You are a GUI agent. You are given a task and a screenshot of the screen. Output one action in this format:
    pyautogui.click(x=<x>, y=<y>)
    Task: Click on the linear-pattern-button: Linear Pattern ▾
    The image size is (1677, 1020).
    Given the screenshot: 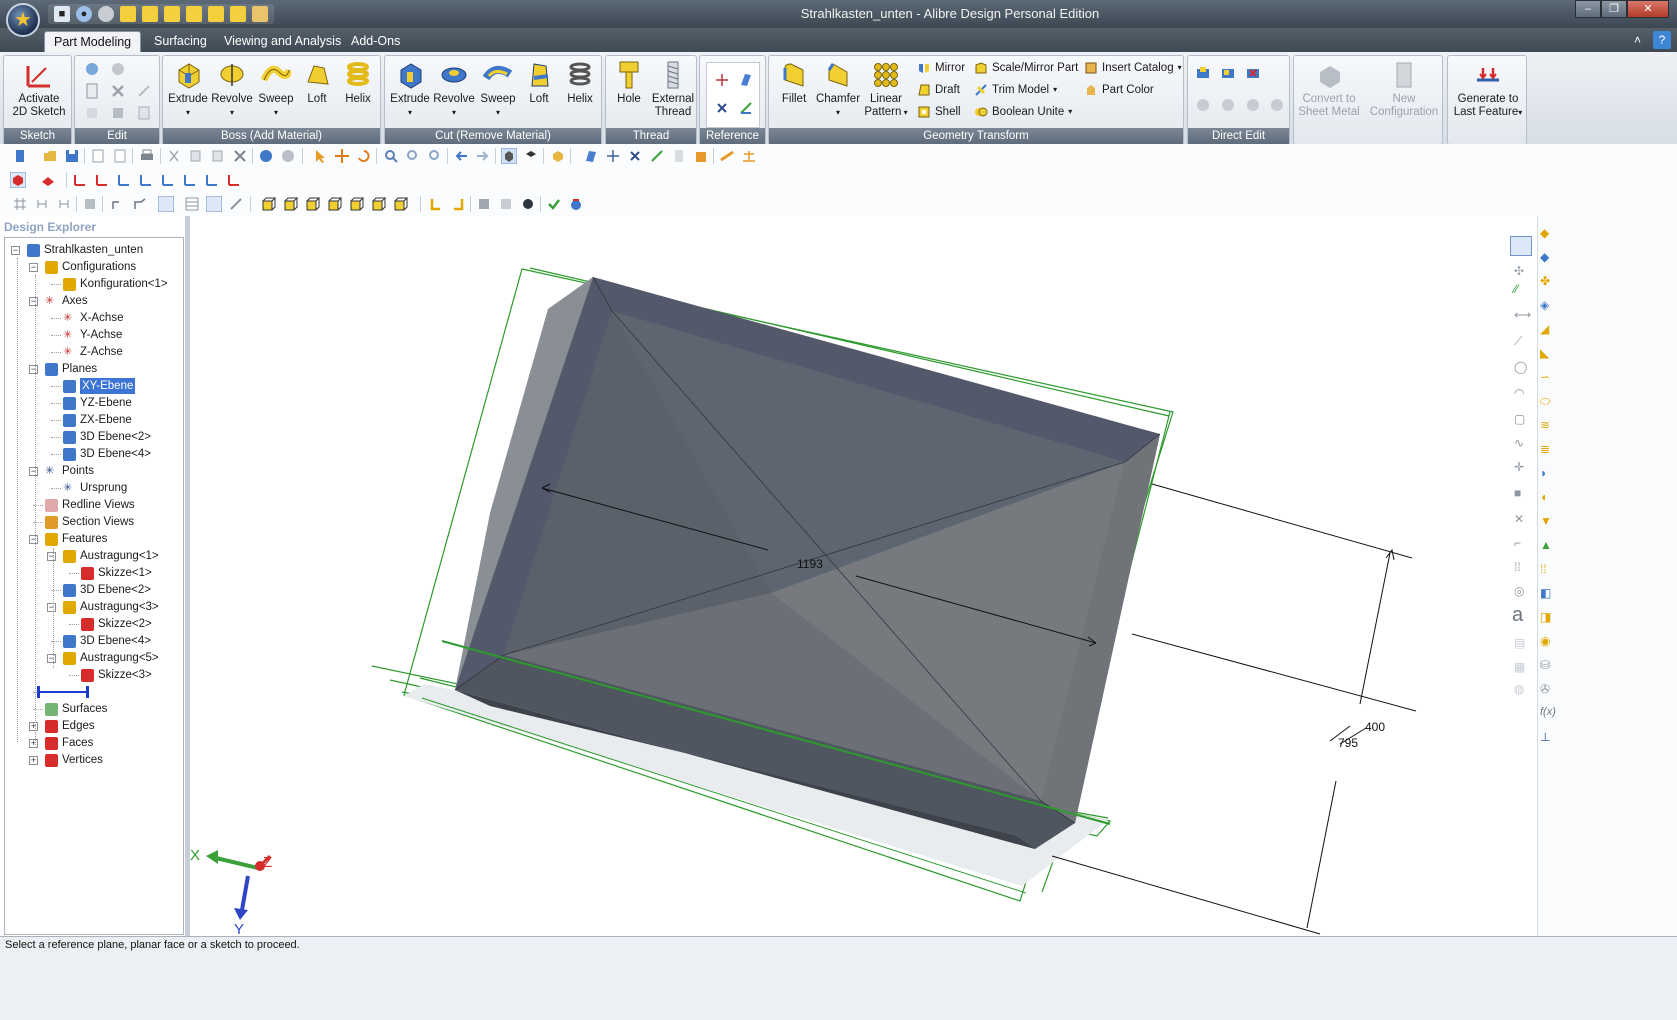 What is the action you would take?
    pyautogui.click(x=886, y=94)
    